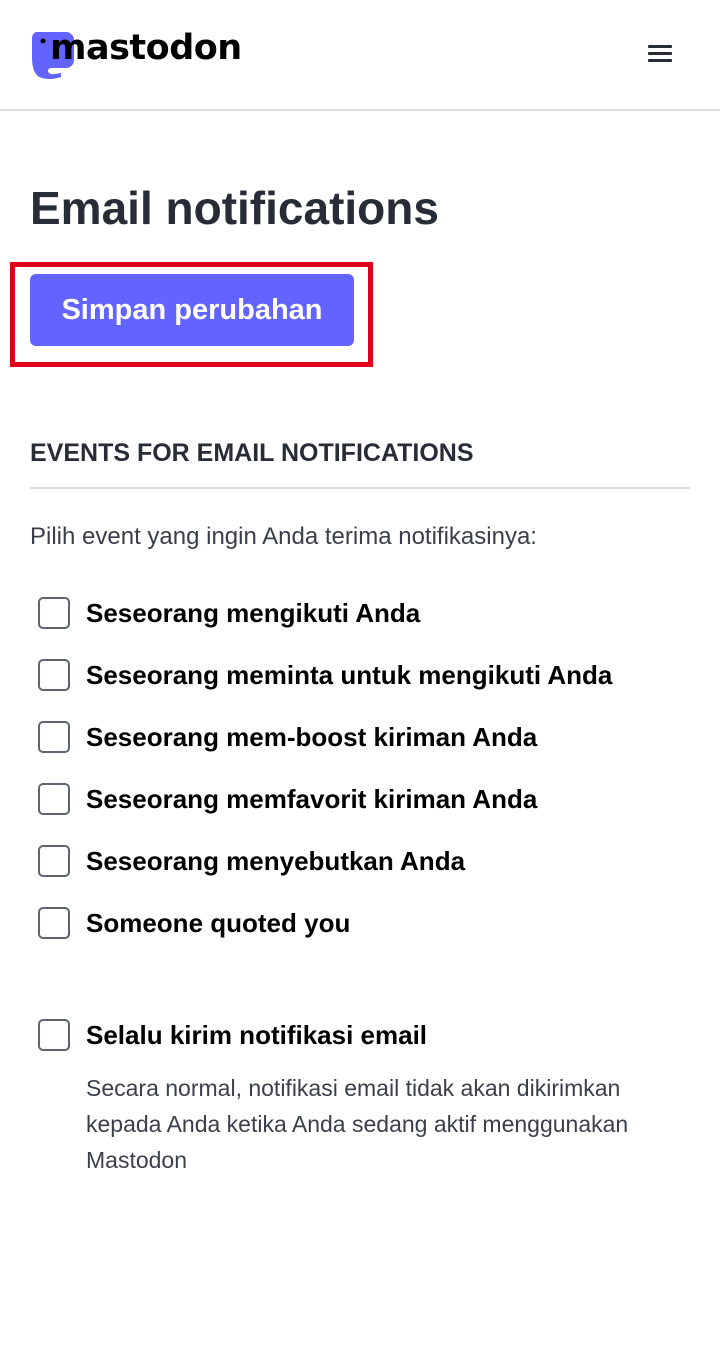 This screenshot has width=720, height=1370. What do you see at coordinates (360, 488) in the screenshot?
I see `section-divider` at bounding box center [360, 488].